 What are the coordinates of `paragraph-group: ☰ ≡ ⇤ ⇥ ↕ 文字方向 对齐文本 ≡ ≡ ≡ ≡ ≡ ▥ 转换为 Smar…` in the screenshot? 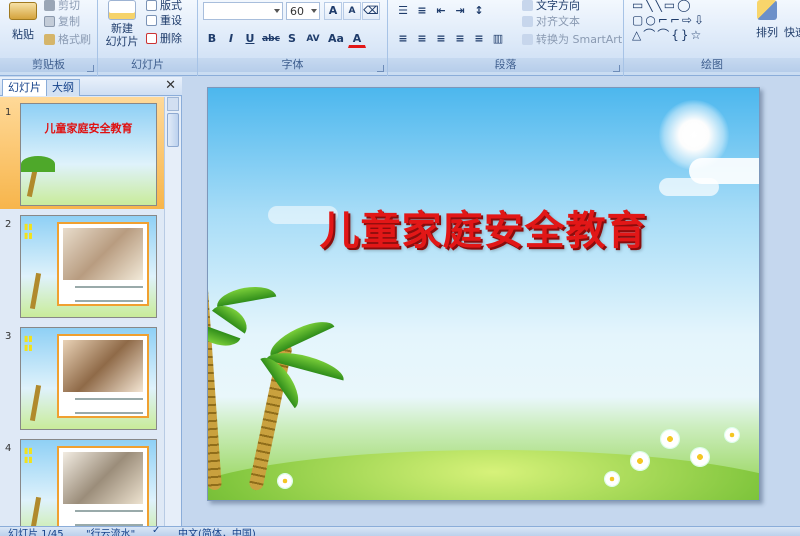 It's located at (506, 38).